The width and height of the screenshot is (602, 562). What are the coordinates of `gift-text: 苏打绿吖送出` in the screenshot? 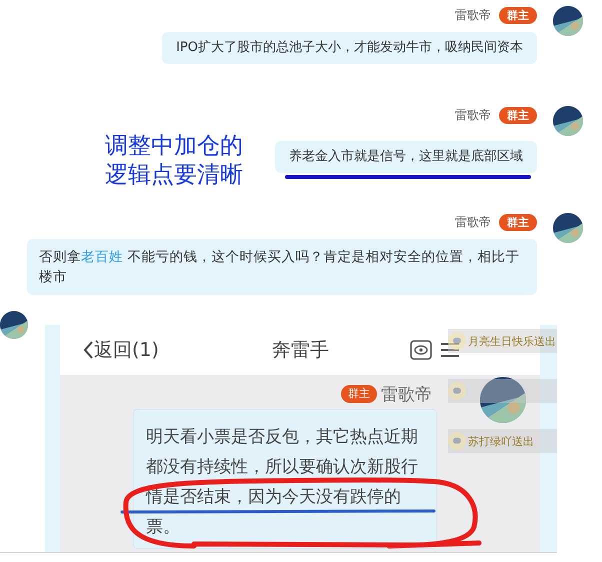 It's located at (501, 441).